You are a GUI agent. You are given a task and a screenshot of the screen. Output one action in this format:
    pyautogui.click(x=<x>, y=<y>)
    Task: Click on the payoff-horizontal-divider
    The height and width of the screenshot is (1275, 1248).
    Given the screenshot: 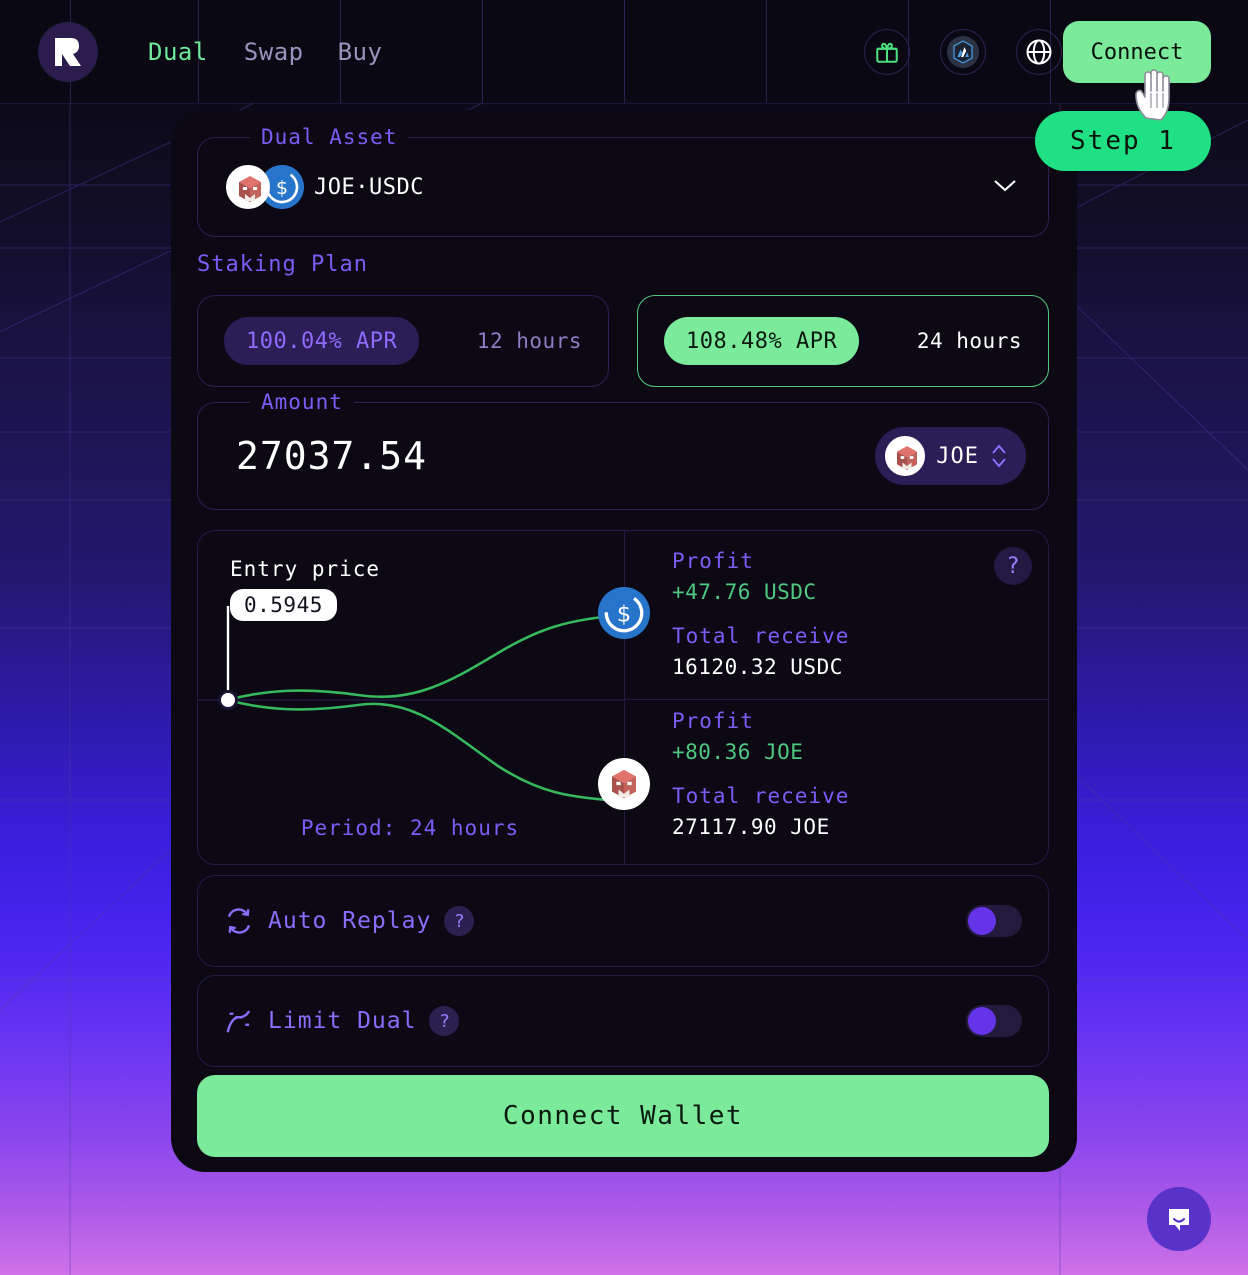 What is the action you would take?
    pyautogui.click(x=836, y=699)
    